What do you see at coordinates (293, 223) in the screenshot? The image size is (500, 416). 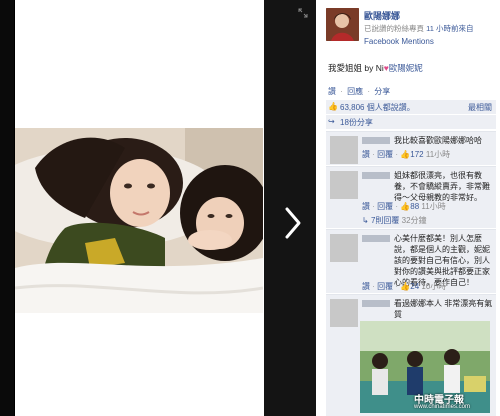 I see `next-photo-arrow-icon` at bounding box center [293, 223].